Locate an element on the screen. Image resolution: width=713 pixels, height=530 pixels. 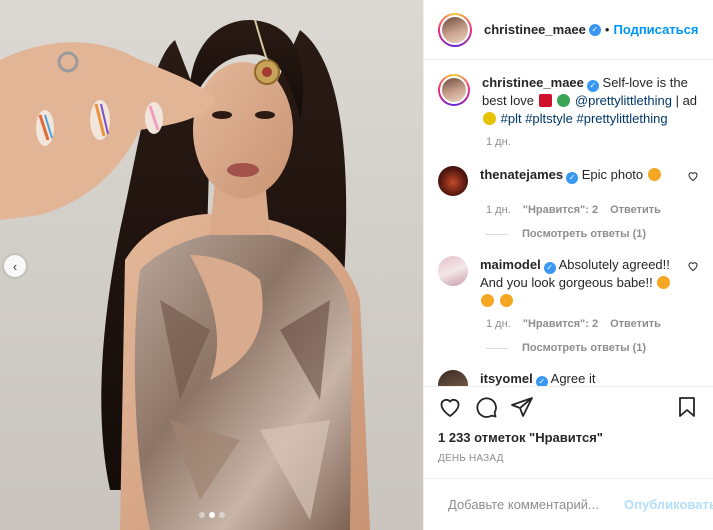
comment-username: maimodel is located at coordinates (510, 264).